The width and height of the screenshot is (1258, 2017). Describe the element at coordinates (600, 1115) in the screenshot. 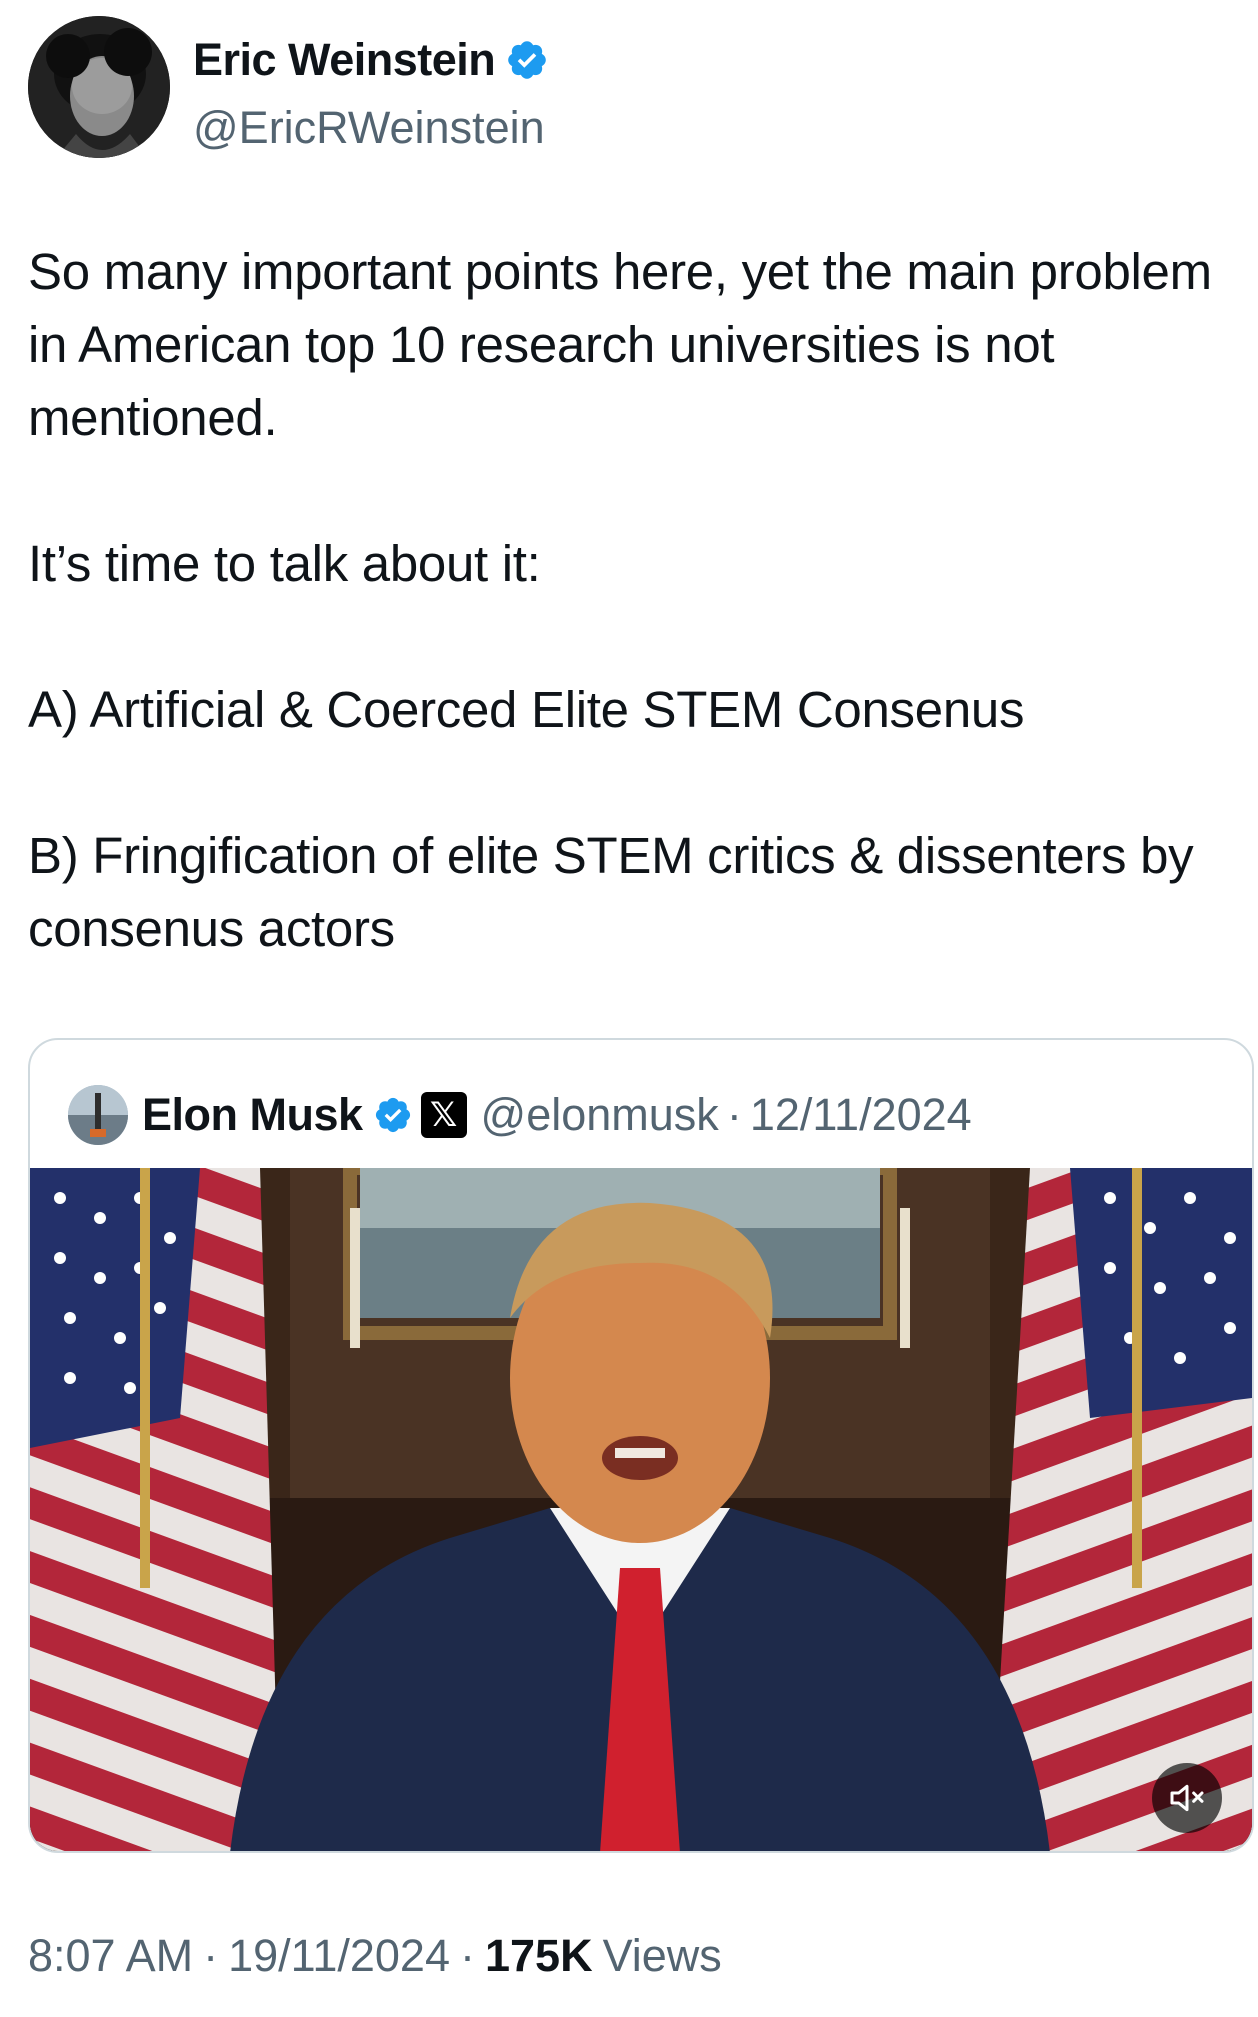

I see `quoted-author-handle: @elonmusk` at that location.